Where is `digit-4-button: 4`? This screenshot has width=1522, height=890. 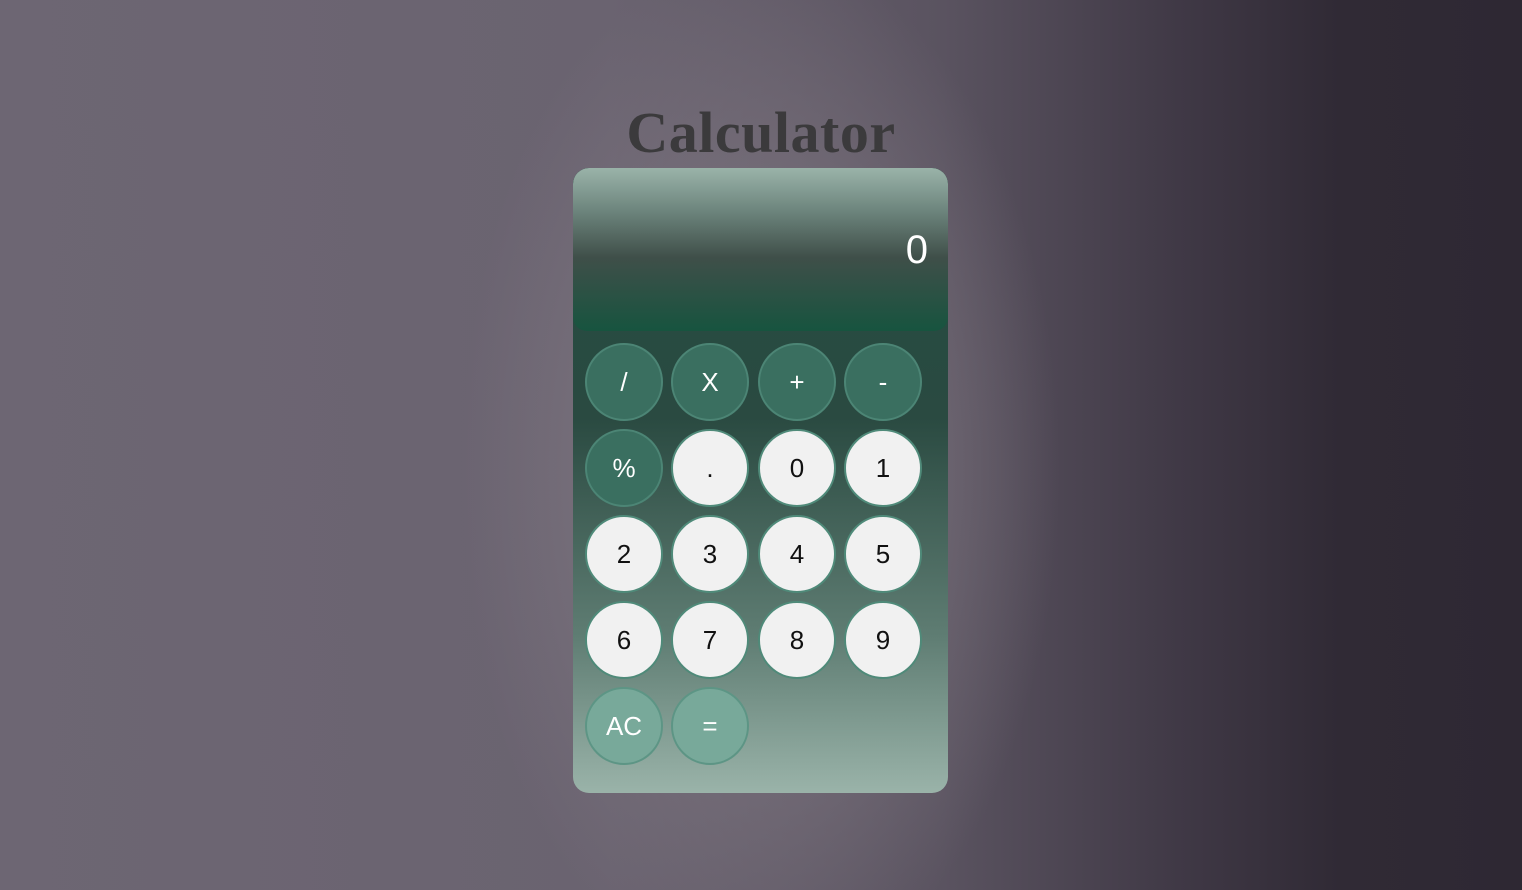 digit-4-button: 4 is located at coordinates (797, 554).